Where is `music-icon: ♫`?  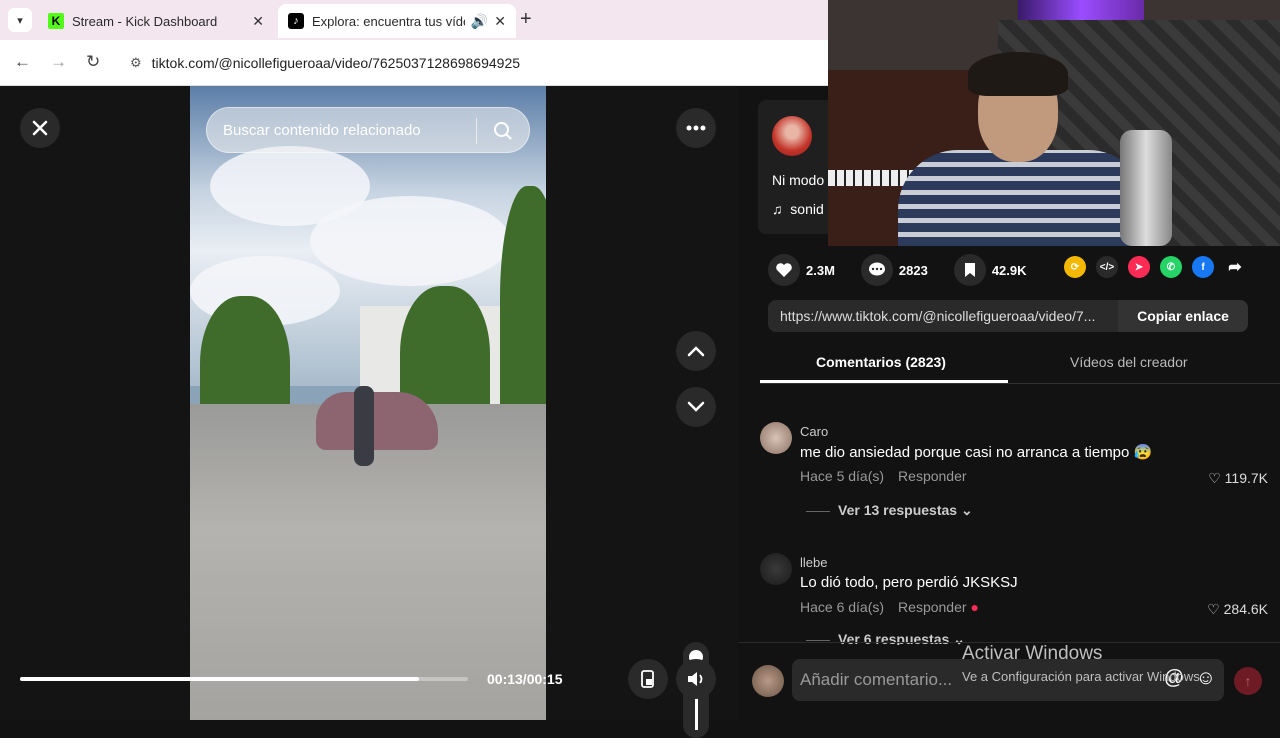 music-icon: ♫ is located at coordinates (777, 209).